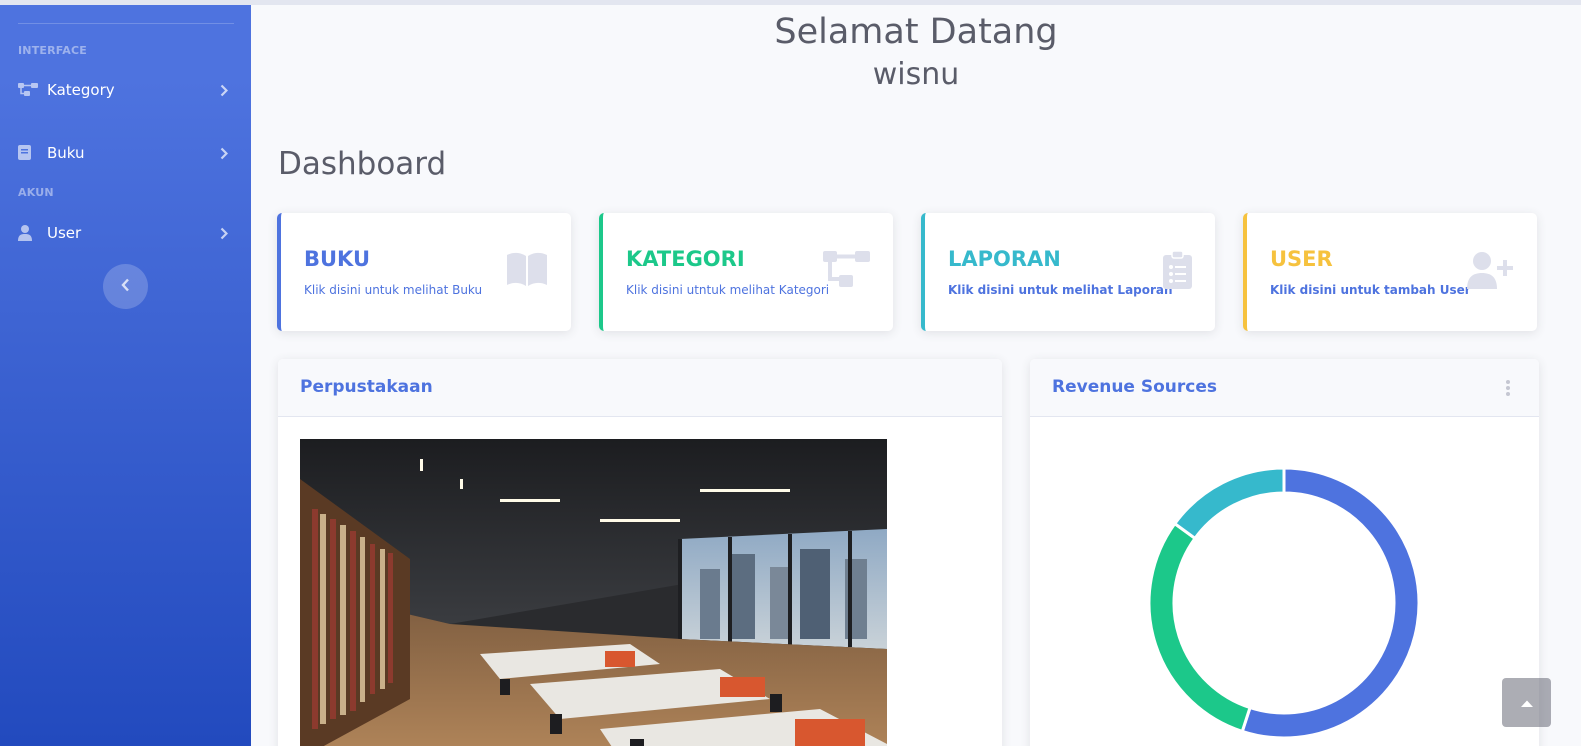 This screenshot has width=1581, height=746. I want to click on card-user: USER Klik disini untuk tambah User, so click(1390, 272).